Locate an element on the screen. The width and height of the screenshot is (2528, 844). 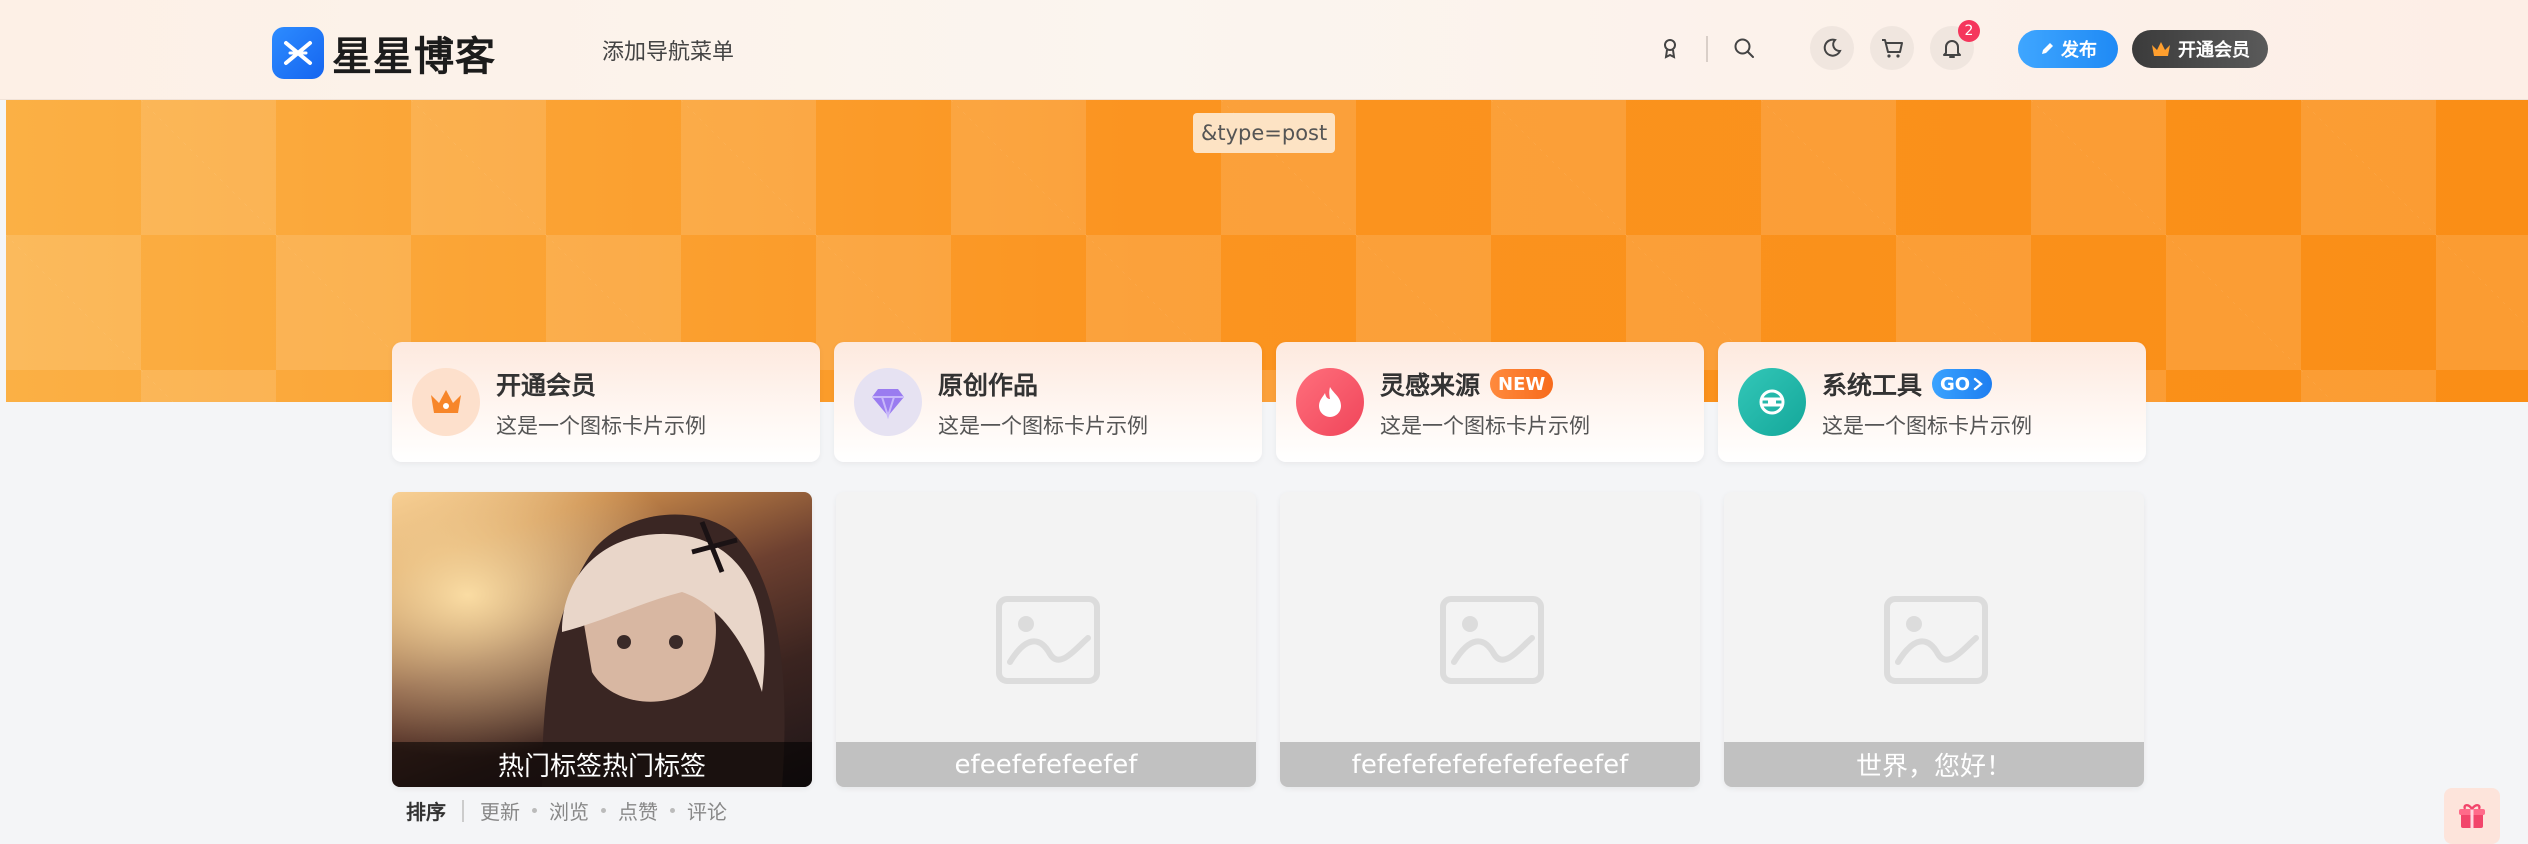
site-logo: 星星博客 is located at coordinates (384, 53).